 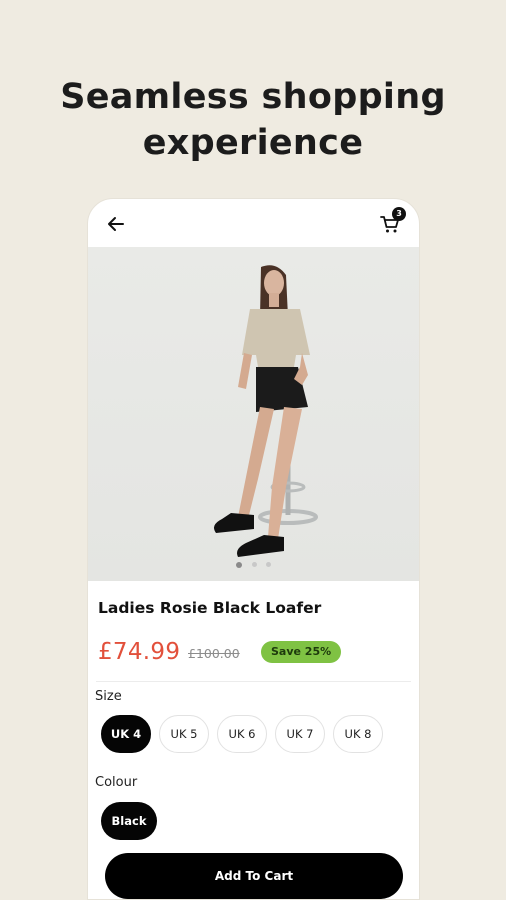 What do you see at coordinates (126, 734) in the screenshot?
I see `size-option-uk4: UK 4` at bounding box center [126, 734].